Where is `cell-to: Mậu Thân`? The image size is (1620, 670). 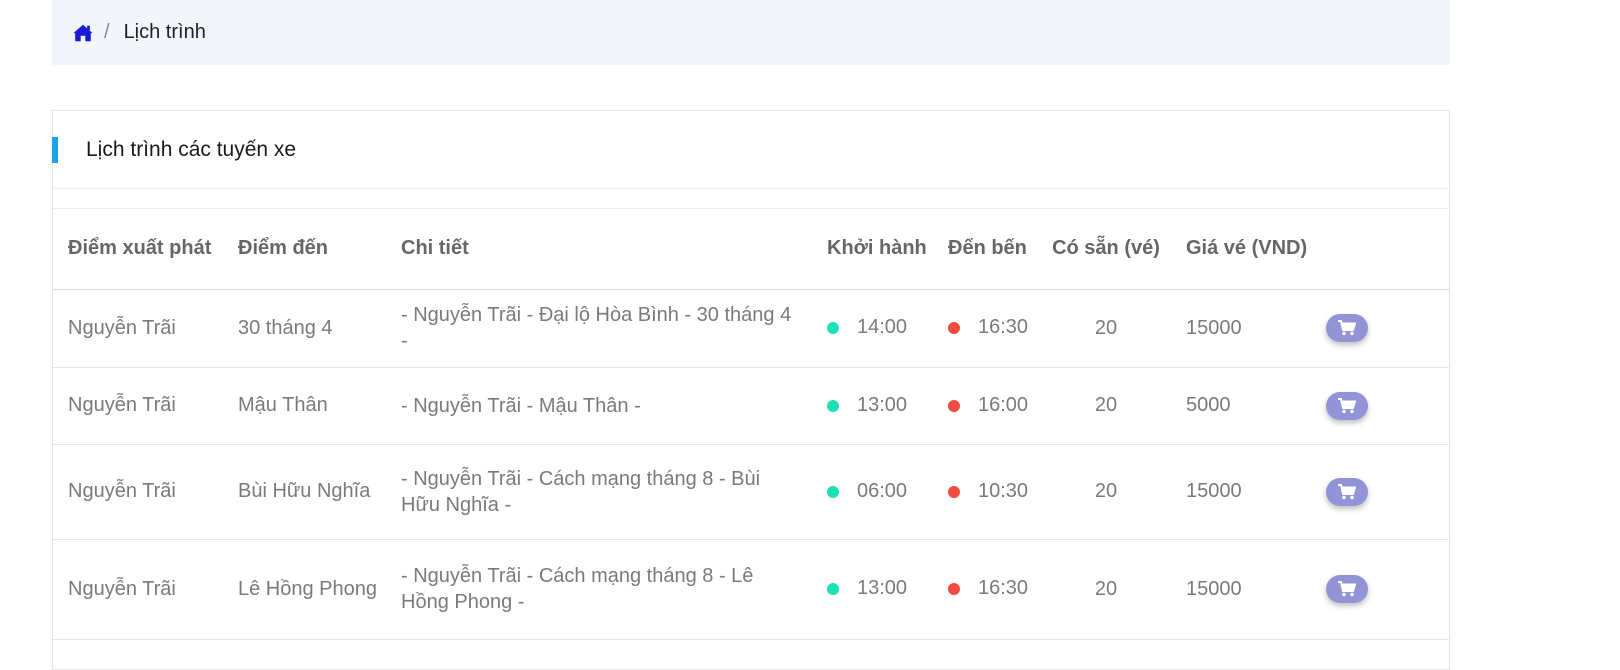 cell-to: Mậu Thân is located at coordinates (304, 406).